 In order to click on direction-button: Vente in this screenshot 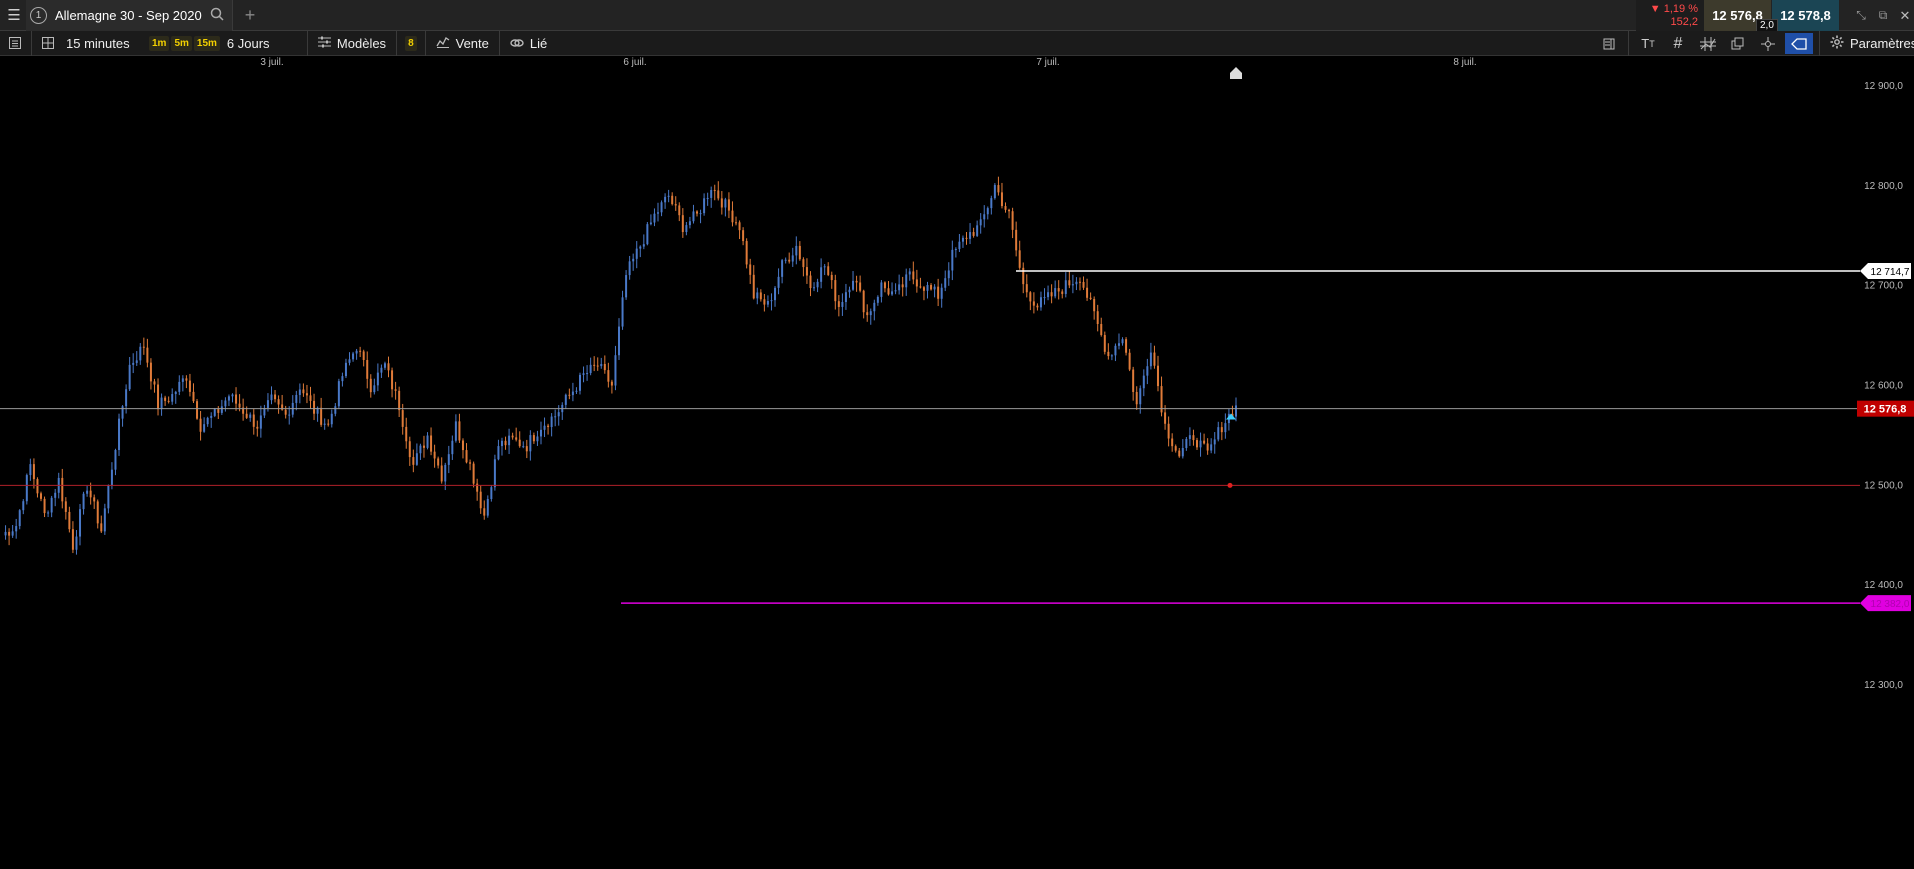, I will do `click(462, 43)`.